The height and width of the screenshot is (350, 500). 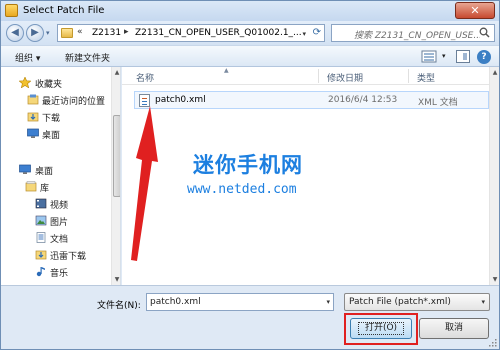 What do you see at coordinates (494, 176) in the screenshot?
I see `file-list-scrollbar: ▲ ▼` at bounding box center [494, 176].